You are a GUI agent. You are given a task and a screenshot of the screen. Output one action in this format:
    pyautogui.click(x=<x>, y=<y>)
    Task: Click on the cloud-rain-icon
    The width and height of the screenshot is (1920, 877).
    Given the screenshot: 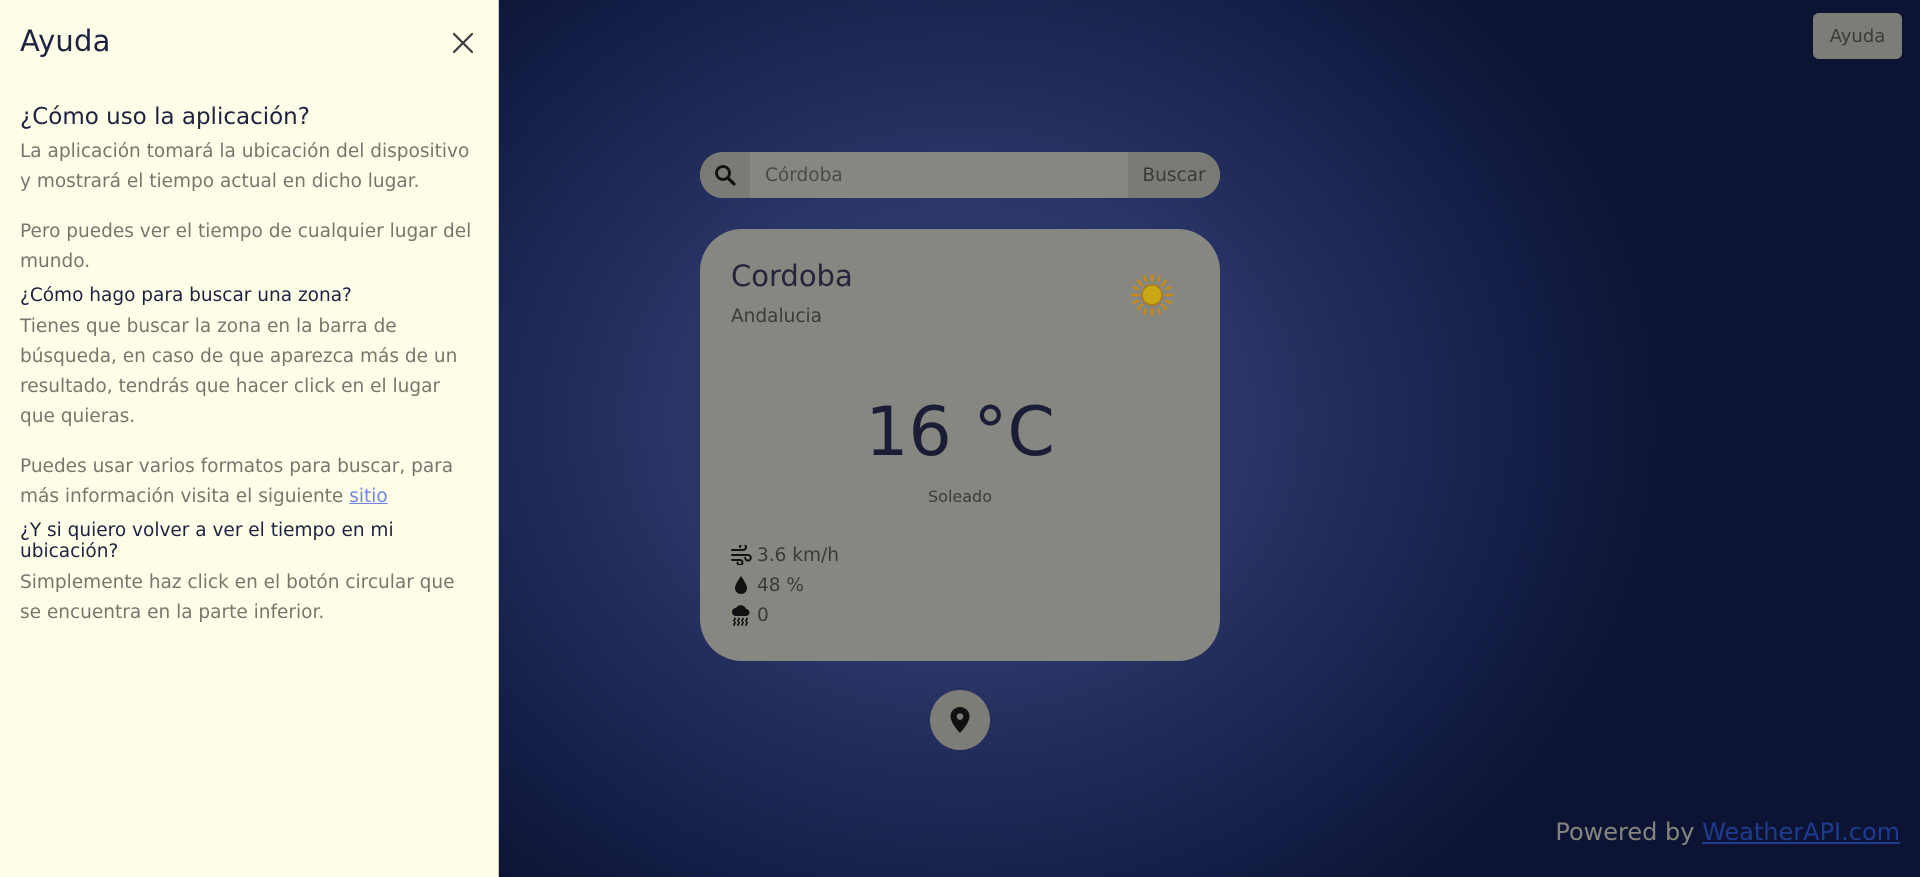 What is the action you would take?
    pyautogui.click(x=741, y=615)
    